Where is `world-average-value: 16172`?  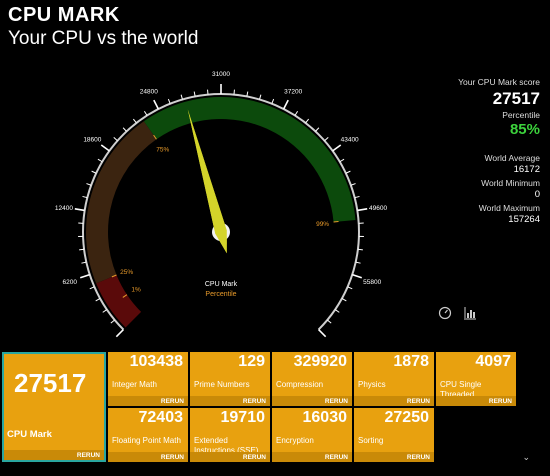
world-average-value: 16172 is located at coordinates (526, 169).